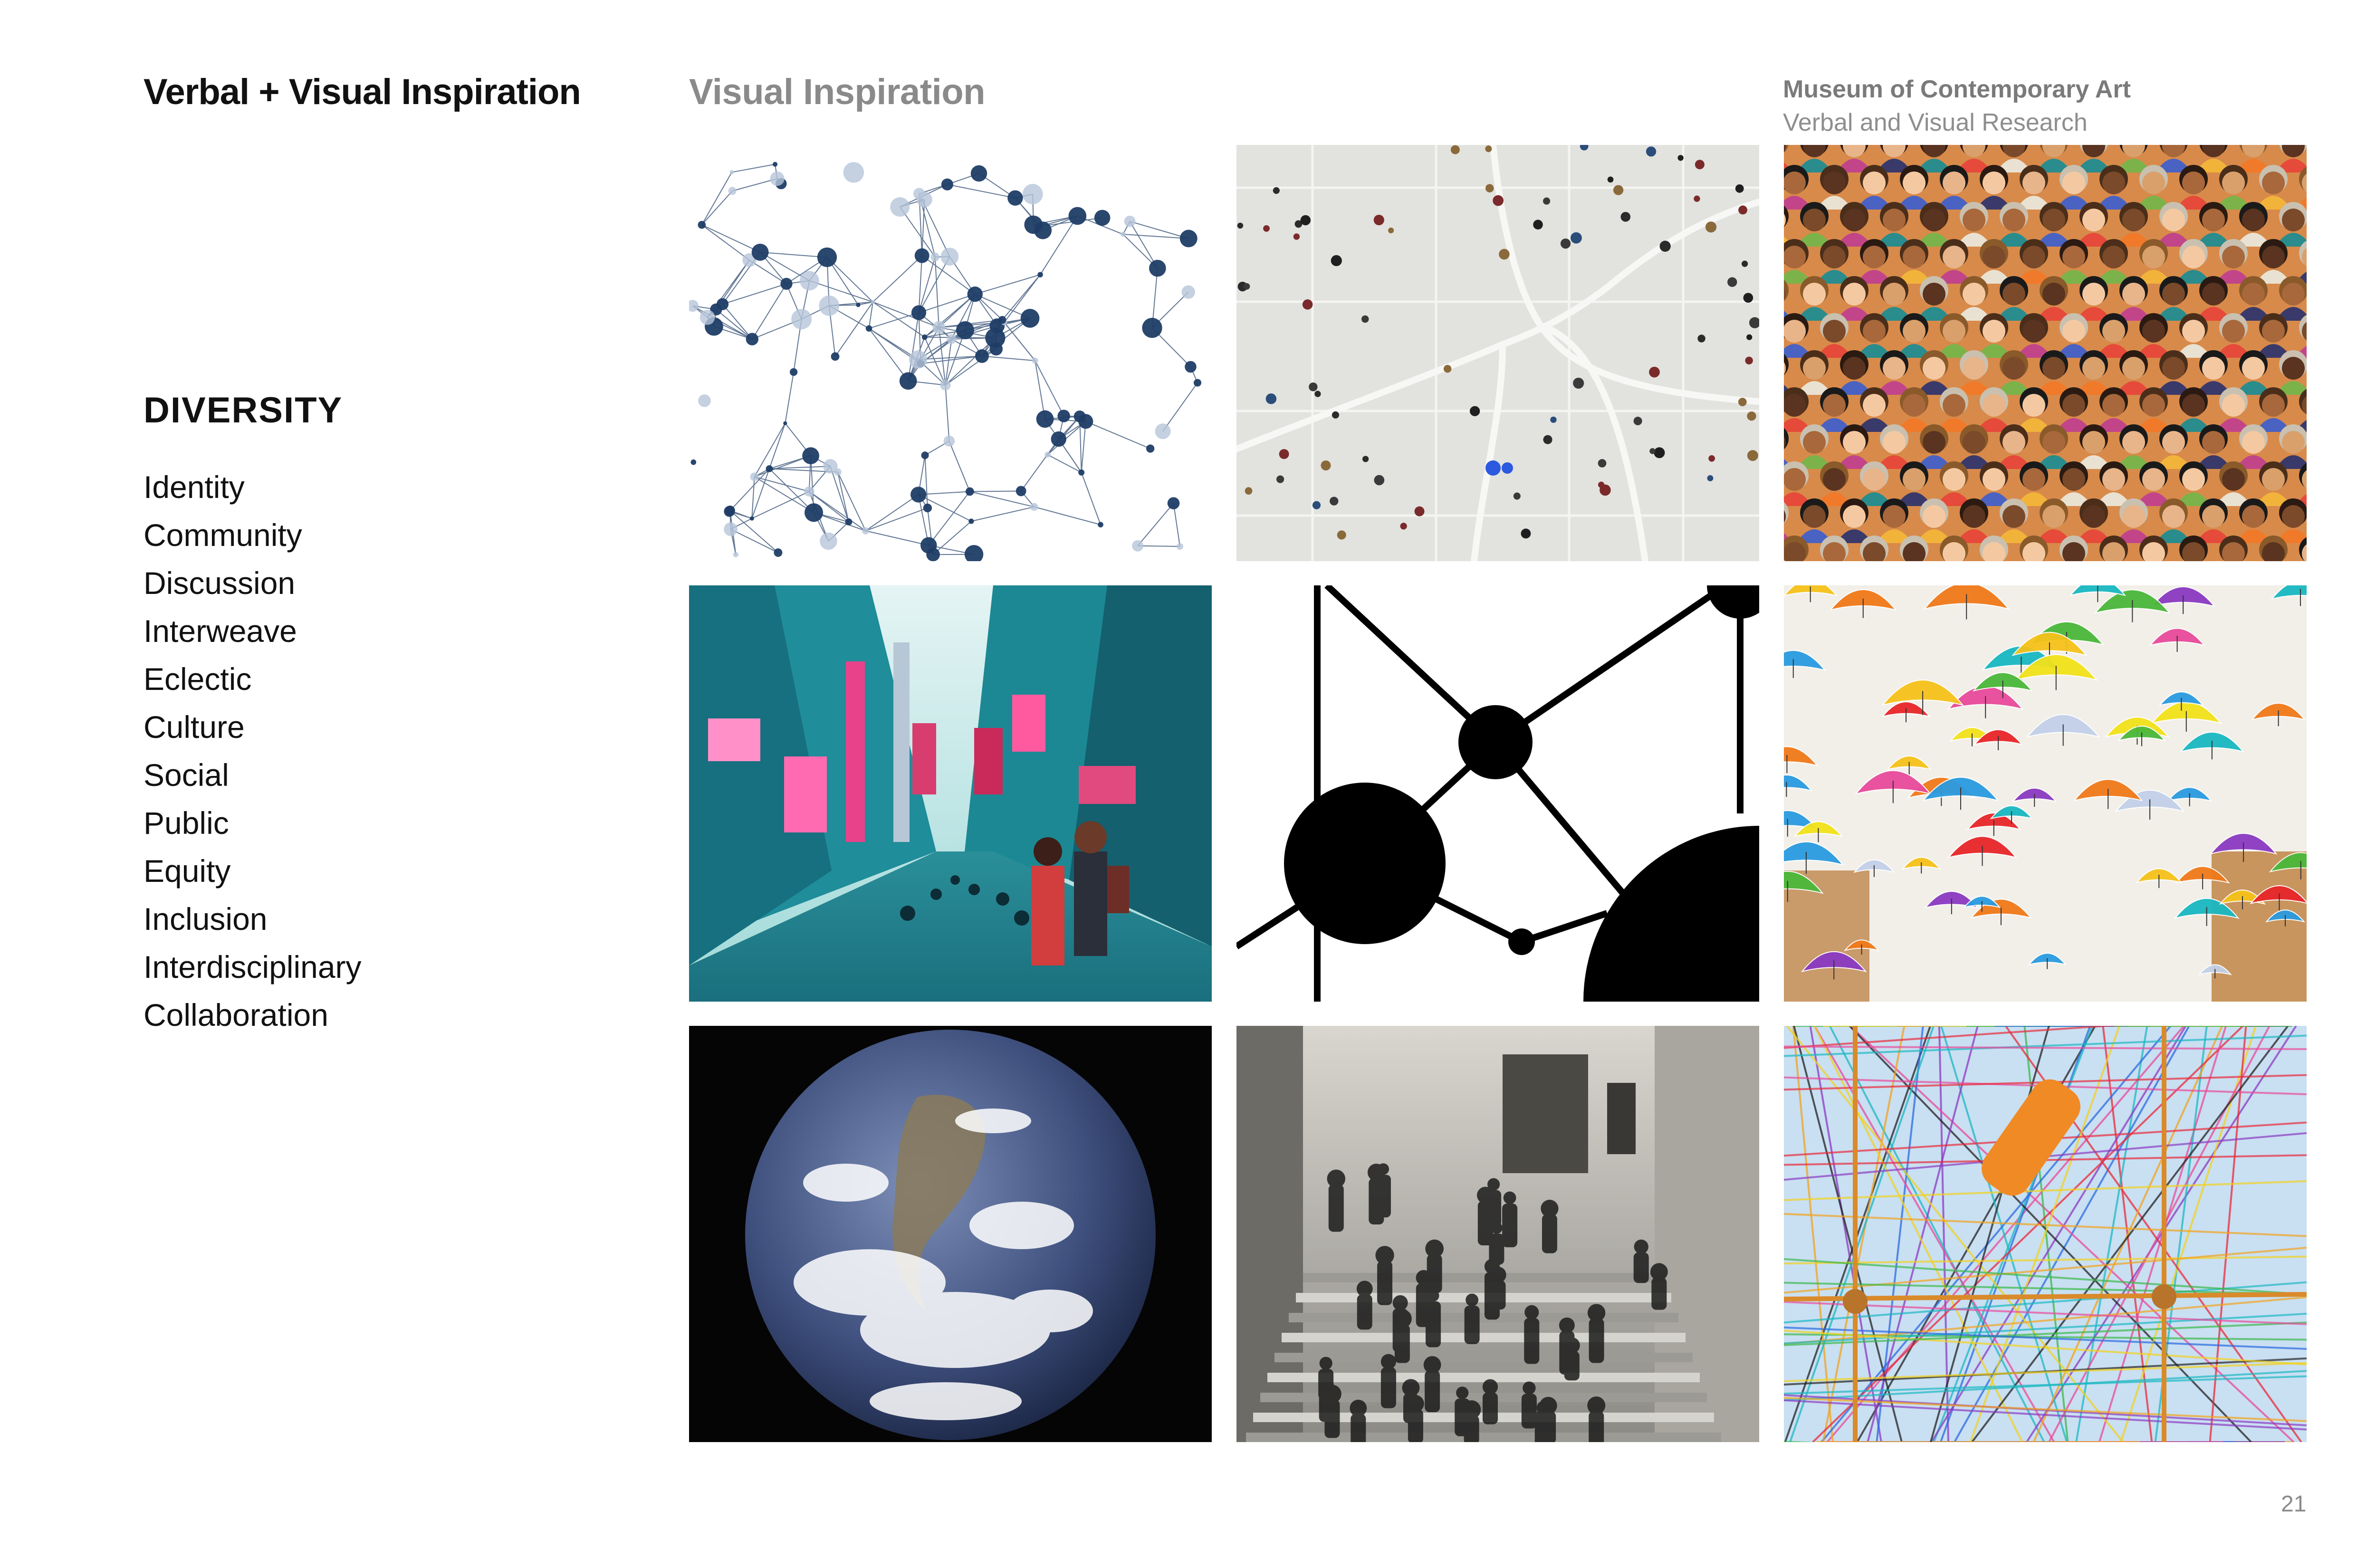  I want to click on word-item: Eclectic, so click(198, 679).